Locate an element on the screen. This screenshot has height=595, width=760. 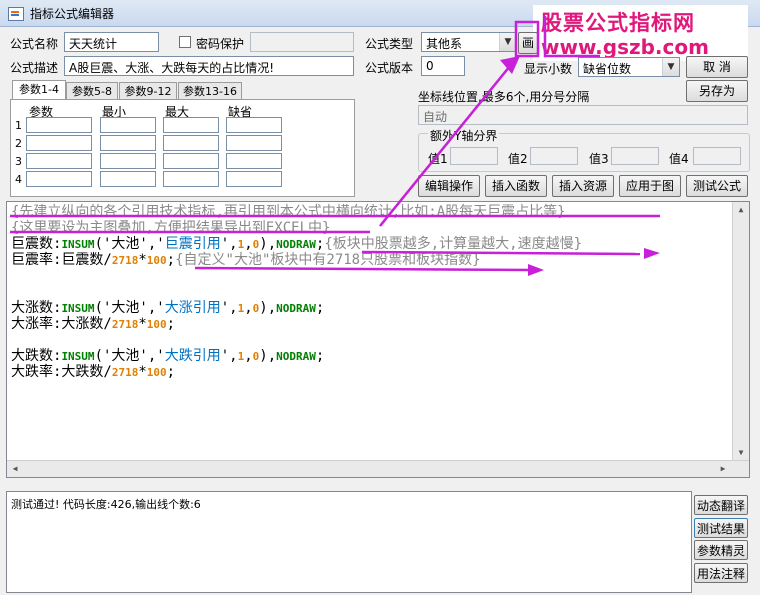
annotation-bracket is located at coordinates (571, 37).